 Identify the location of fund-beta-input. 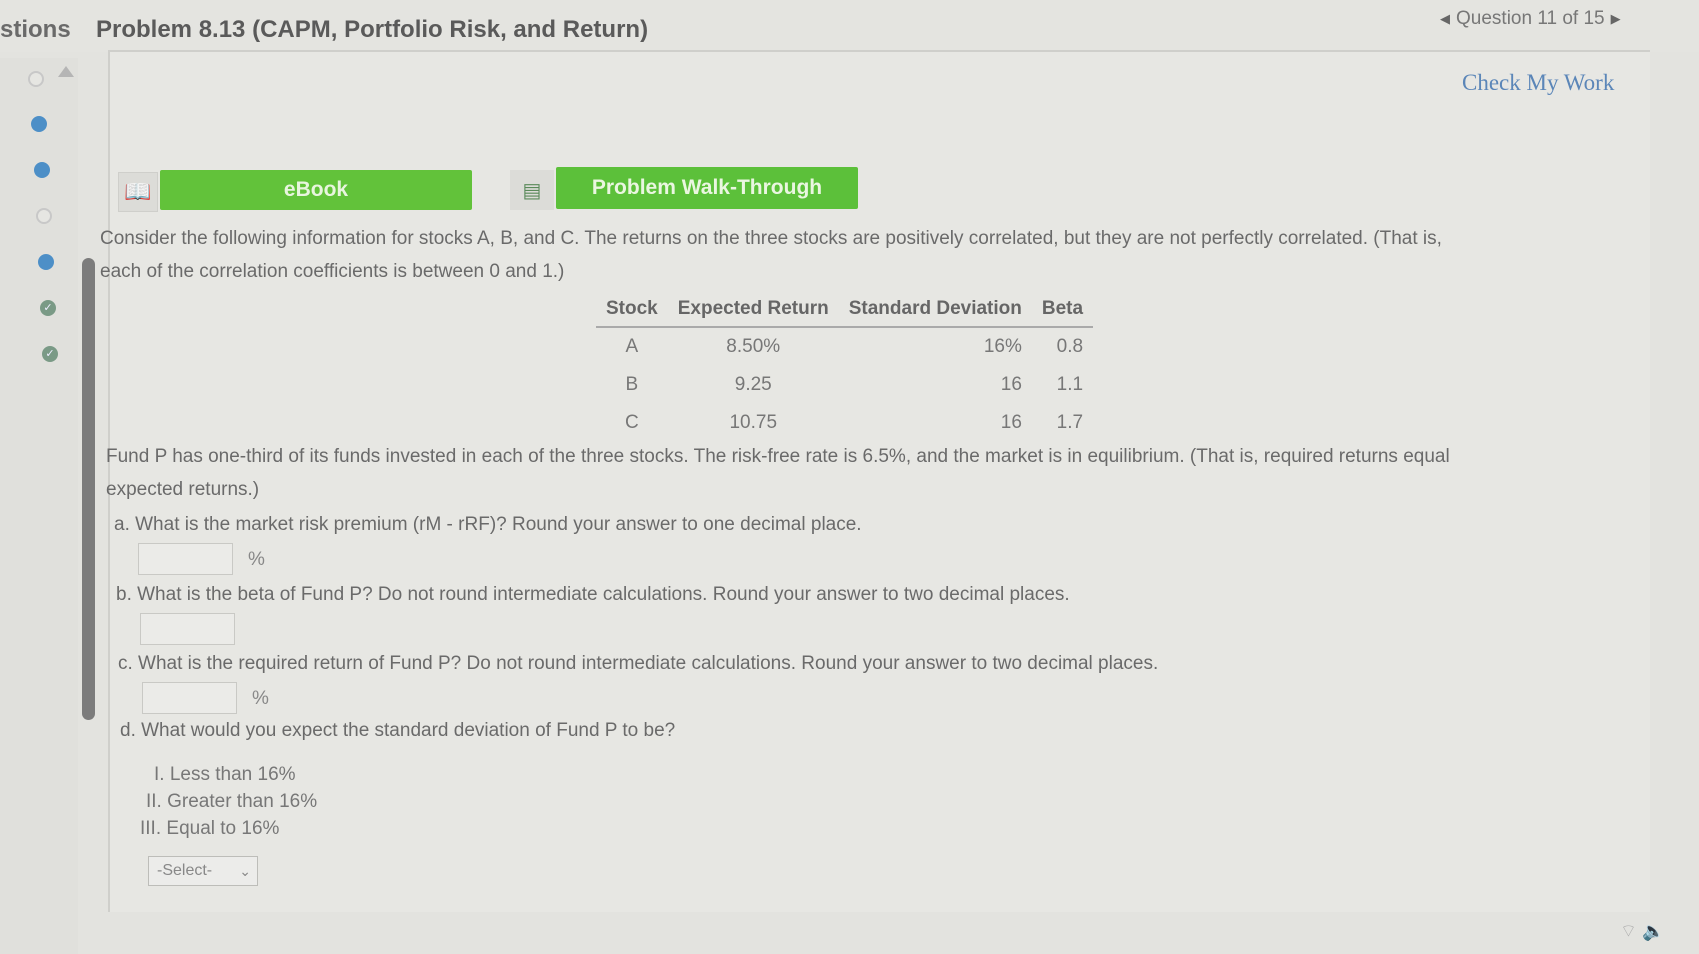
(187, 629).